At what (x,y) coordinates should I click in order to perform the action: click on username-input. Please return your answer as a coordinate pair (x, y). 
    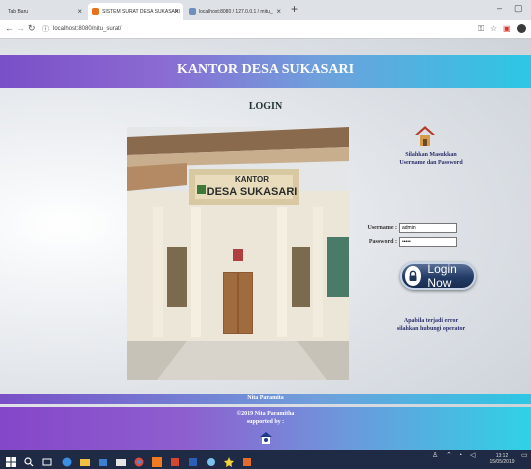
    Looking at the image, I should click on (428, 228).